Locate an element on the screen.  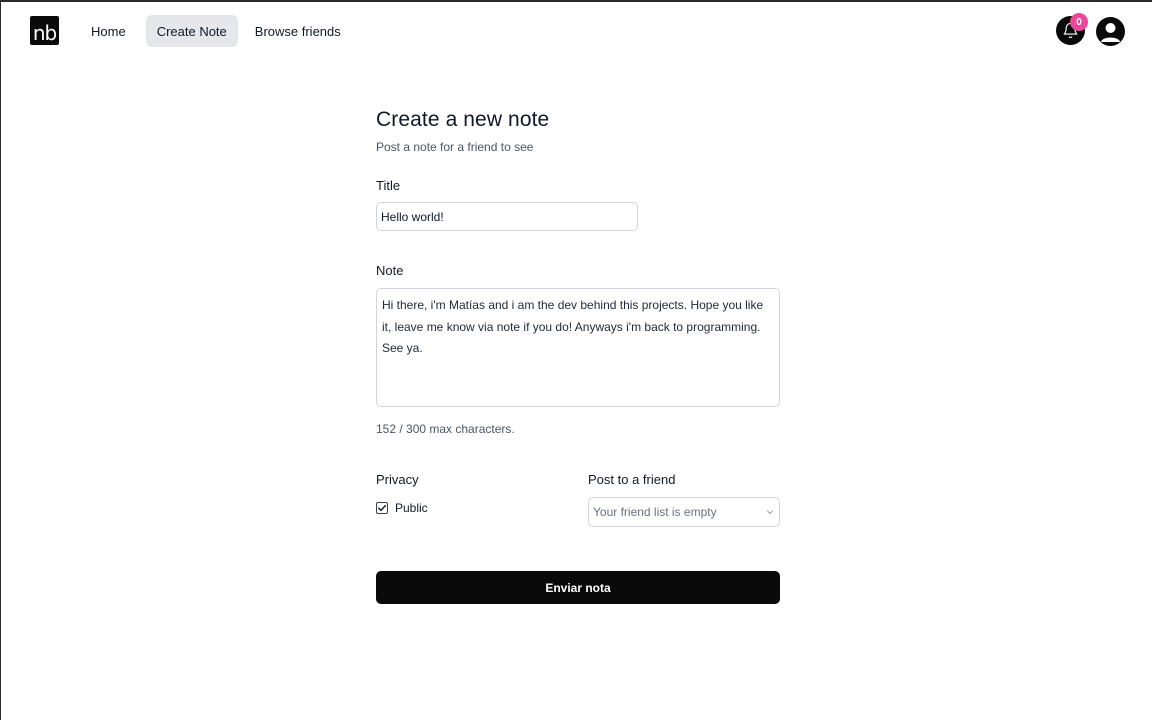
checkmark-icon is located at coordinates (382, 508).